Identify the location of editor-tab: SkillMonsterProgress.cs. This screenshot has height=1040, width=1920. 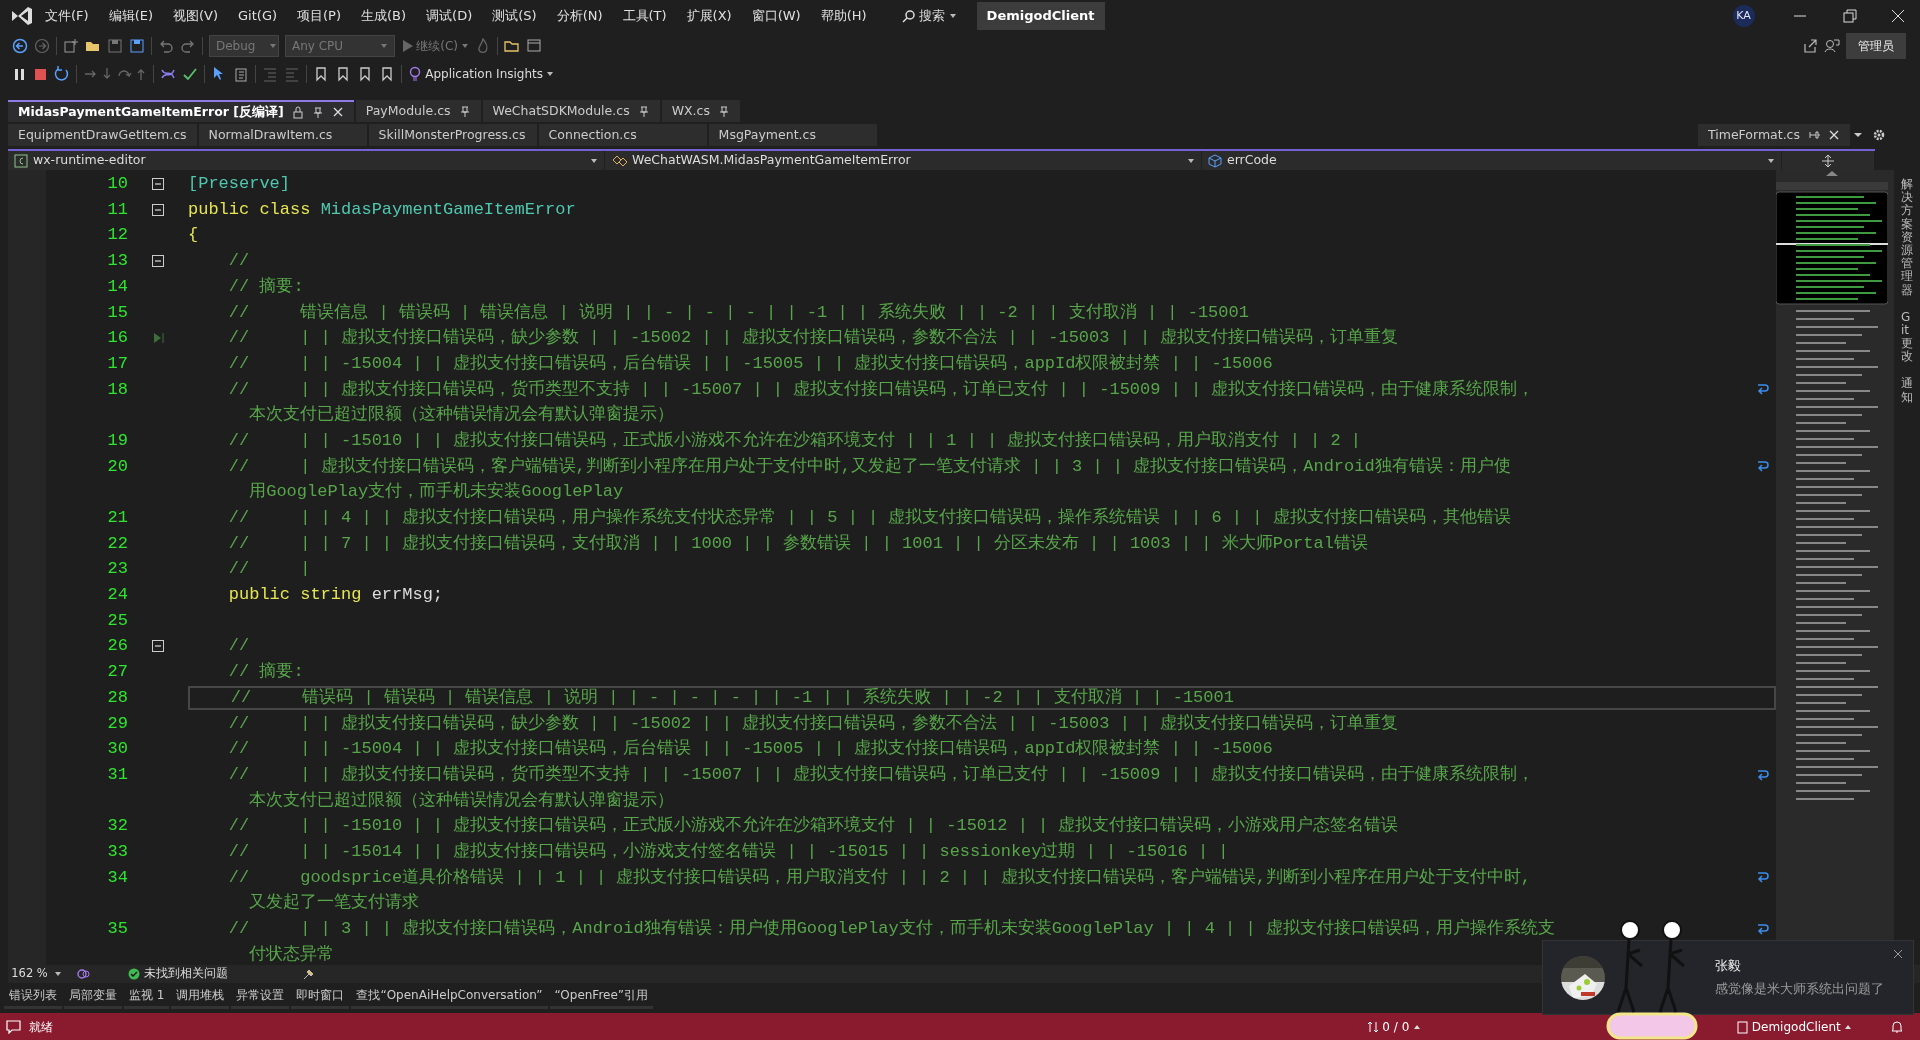
(452, 135).